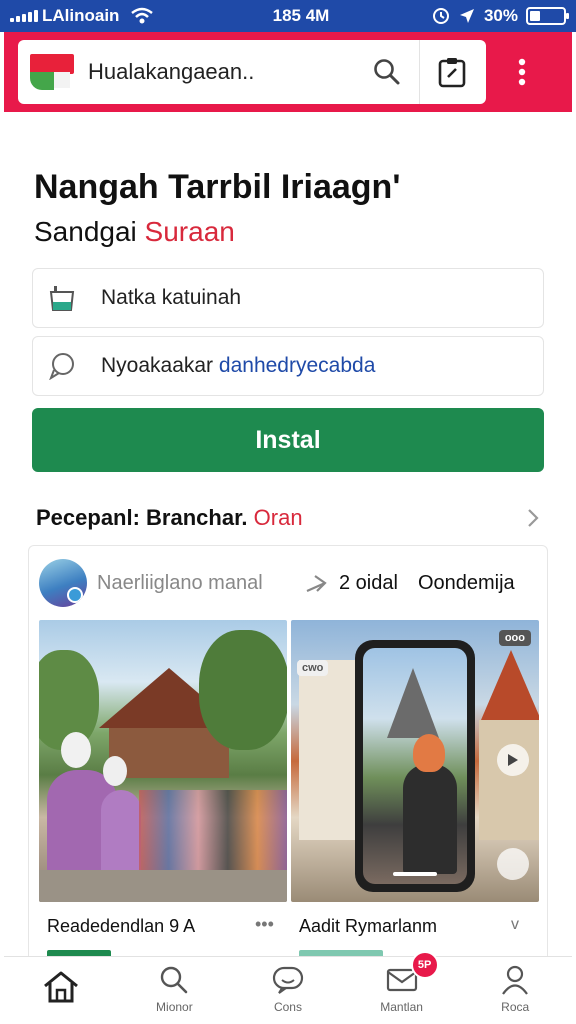  Describe the element at coordinates (264, 924) in the screenshot. I see `caption-left-more: •••` at that location.